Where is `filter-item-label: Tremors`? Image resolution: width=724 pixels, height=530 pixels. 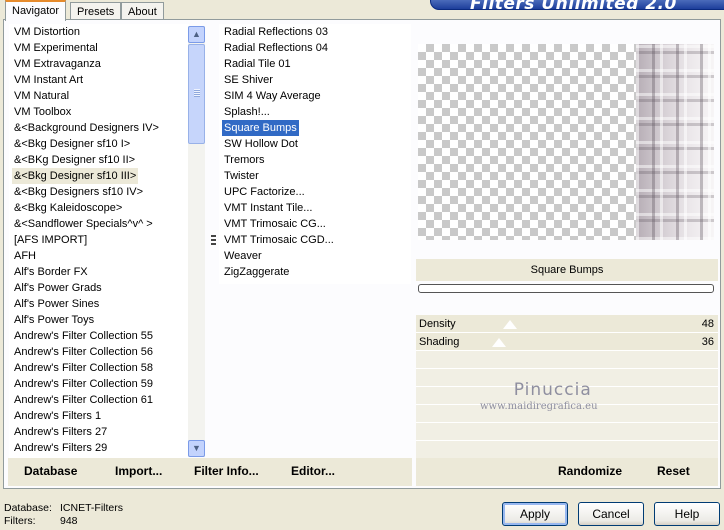
filter-item-label: Tremors is located at coordinates (244, 160).